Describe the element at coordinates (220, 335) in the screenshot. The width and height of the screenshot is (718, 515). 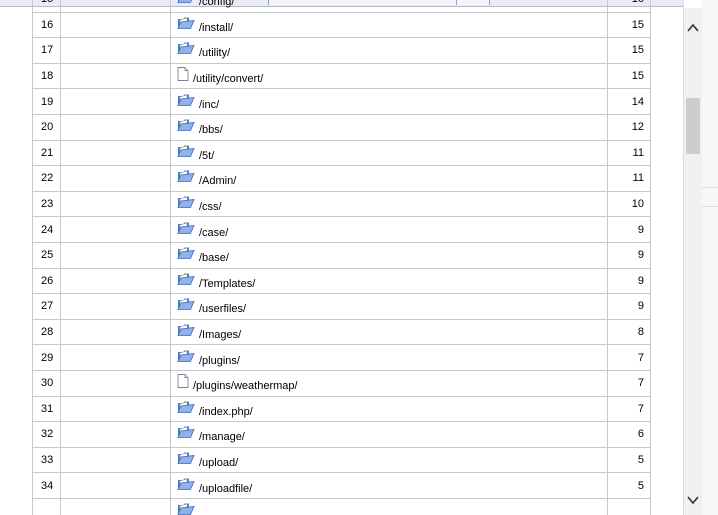
I see `path-link: /Images/` at that location.